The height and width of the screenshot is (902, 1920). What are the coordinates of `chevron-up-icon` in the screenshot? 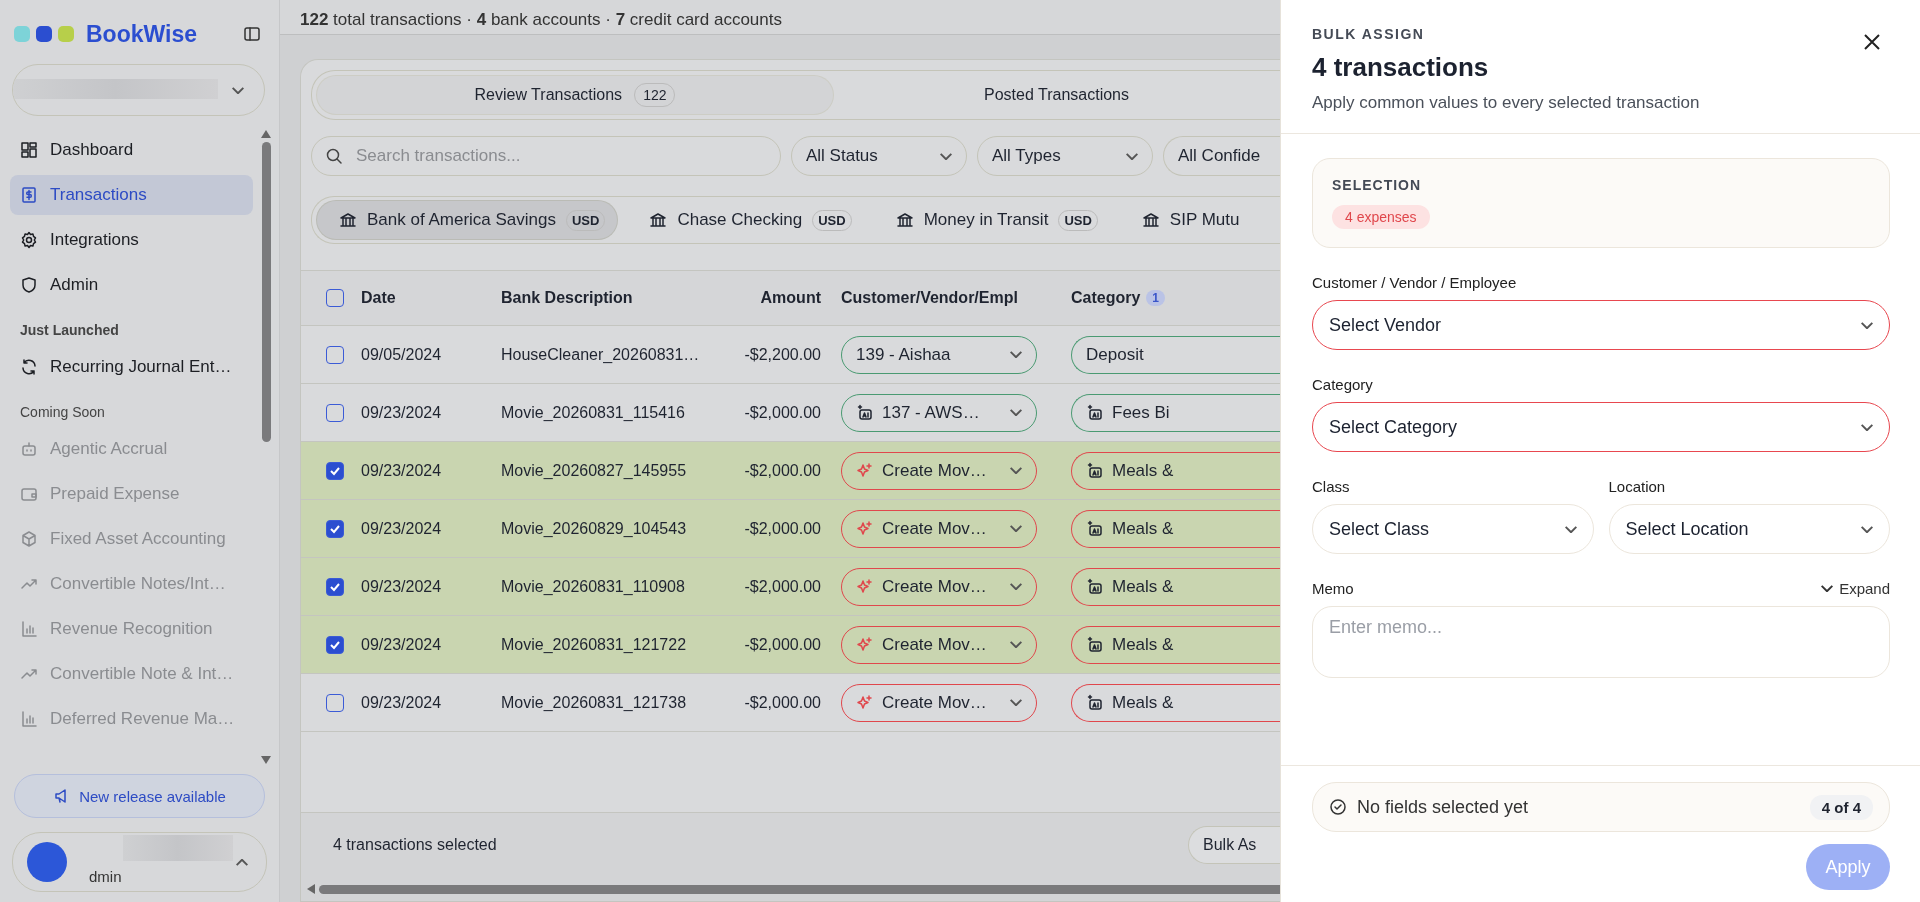 It's located at (242, 862).